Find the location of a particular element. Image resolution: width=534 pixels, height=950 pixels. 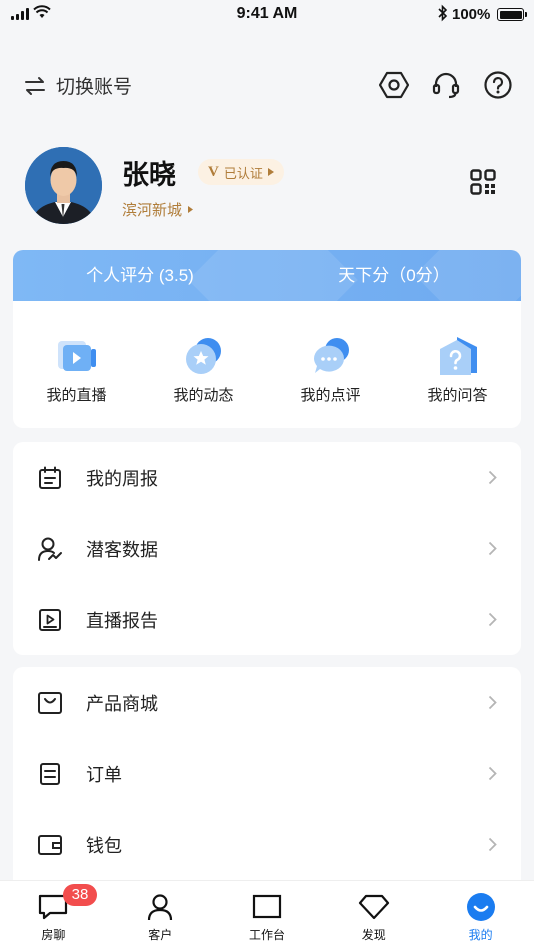

status-bar: 9:41 AM 100% is located at coordinates (267, 15).